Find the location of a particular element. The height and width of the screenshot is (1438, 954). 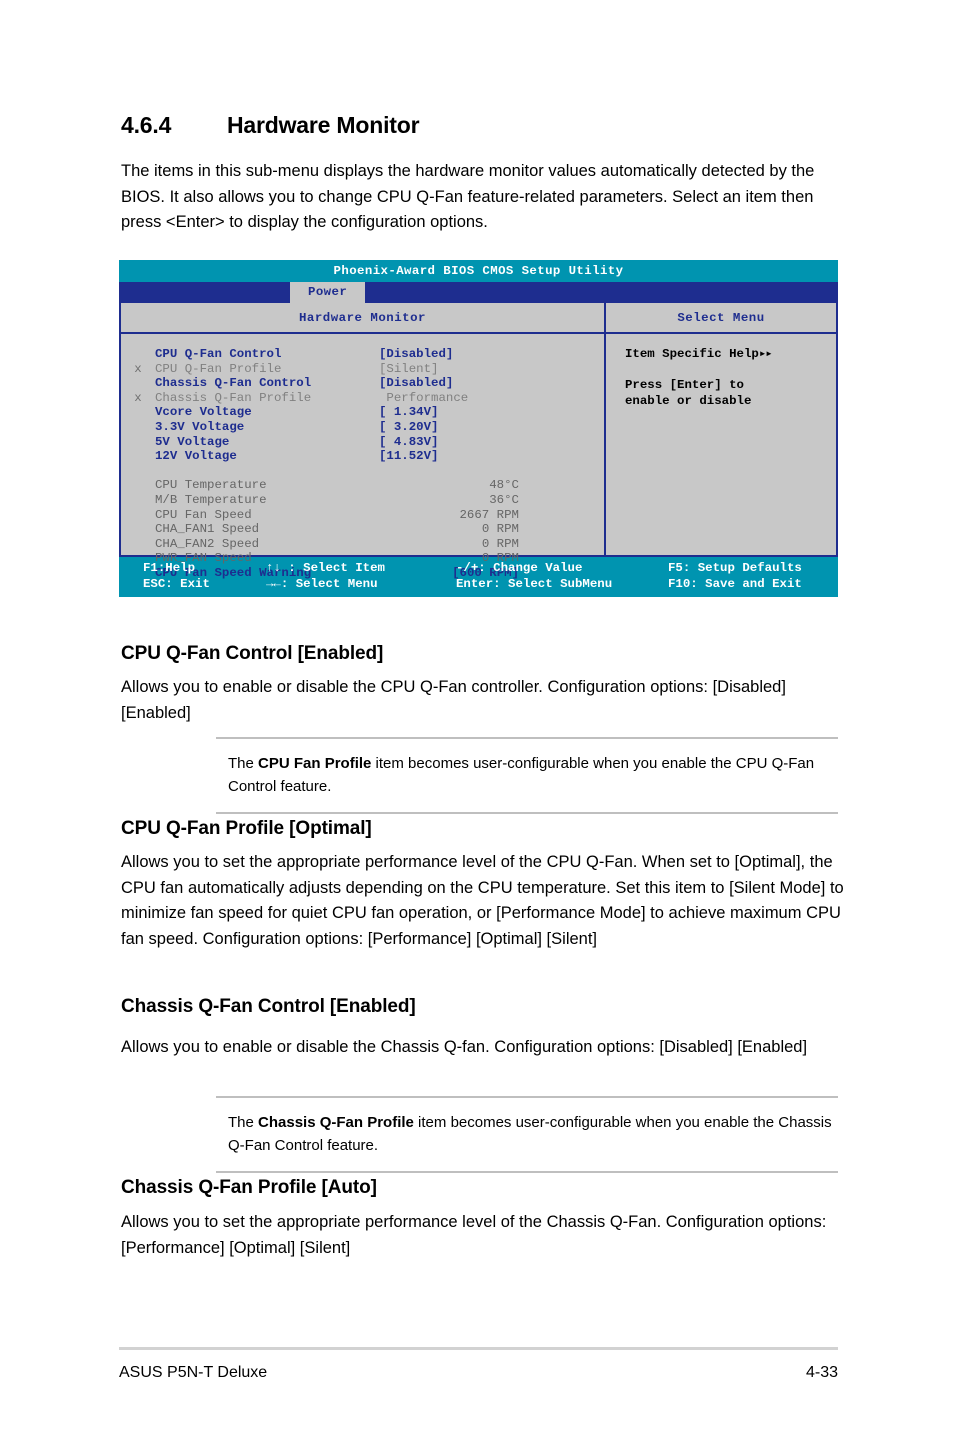

bios-reading-row: CPU Fan Speed 2667 RPM is located at coordinates (362, 515).